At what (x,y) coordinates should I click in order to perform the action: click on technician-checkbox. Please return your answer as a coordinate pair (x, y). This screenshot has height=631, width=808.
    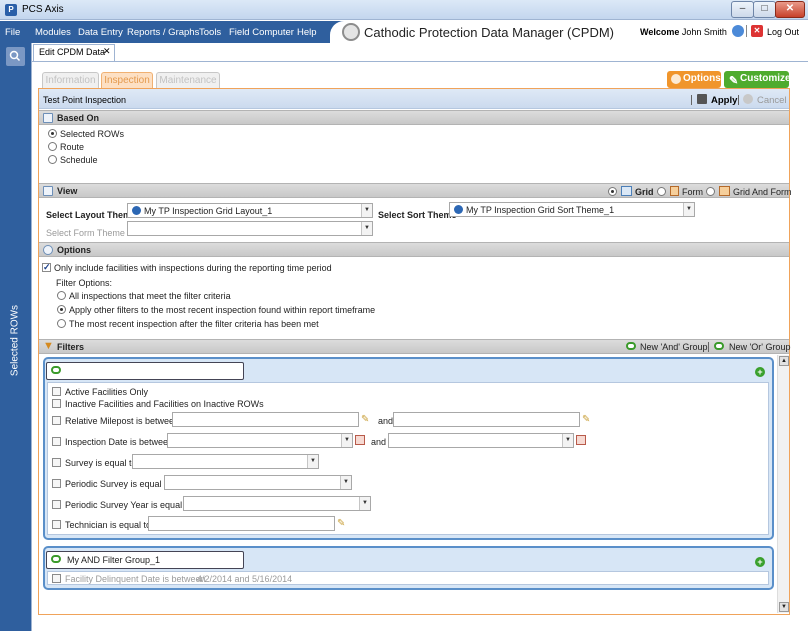
    Looking at the image, I should click on (56, 524).